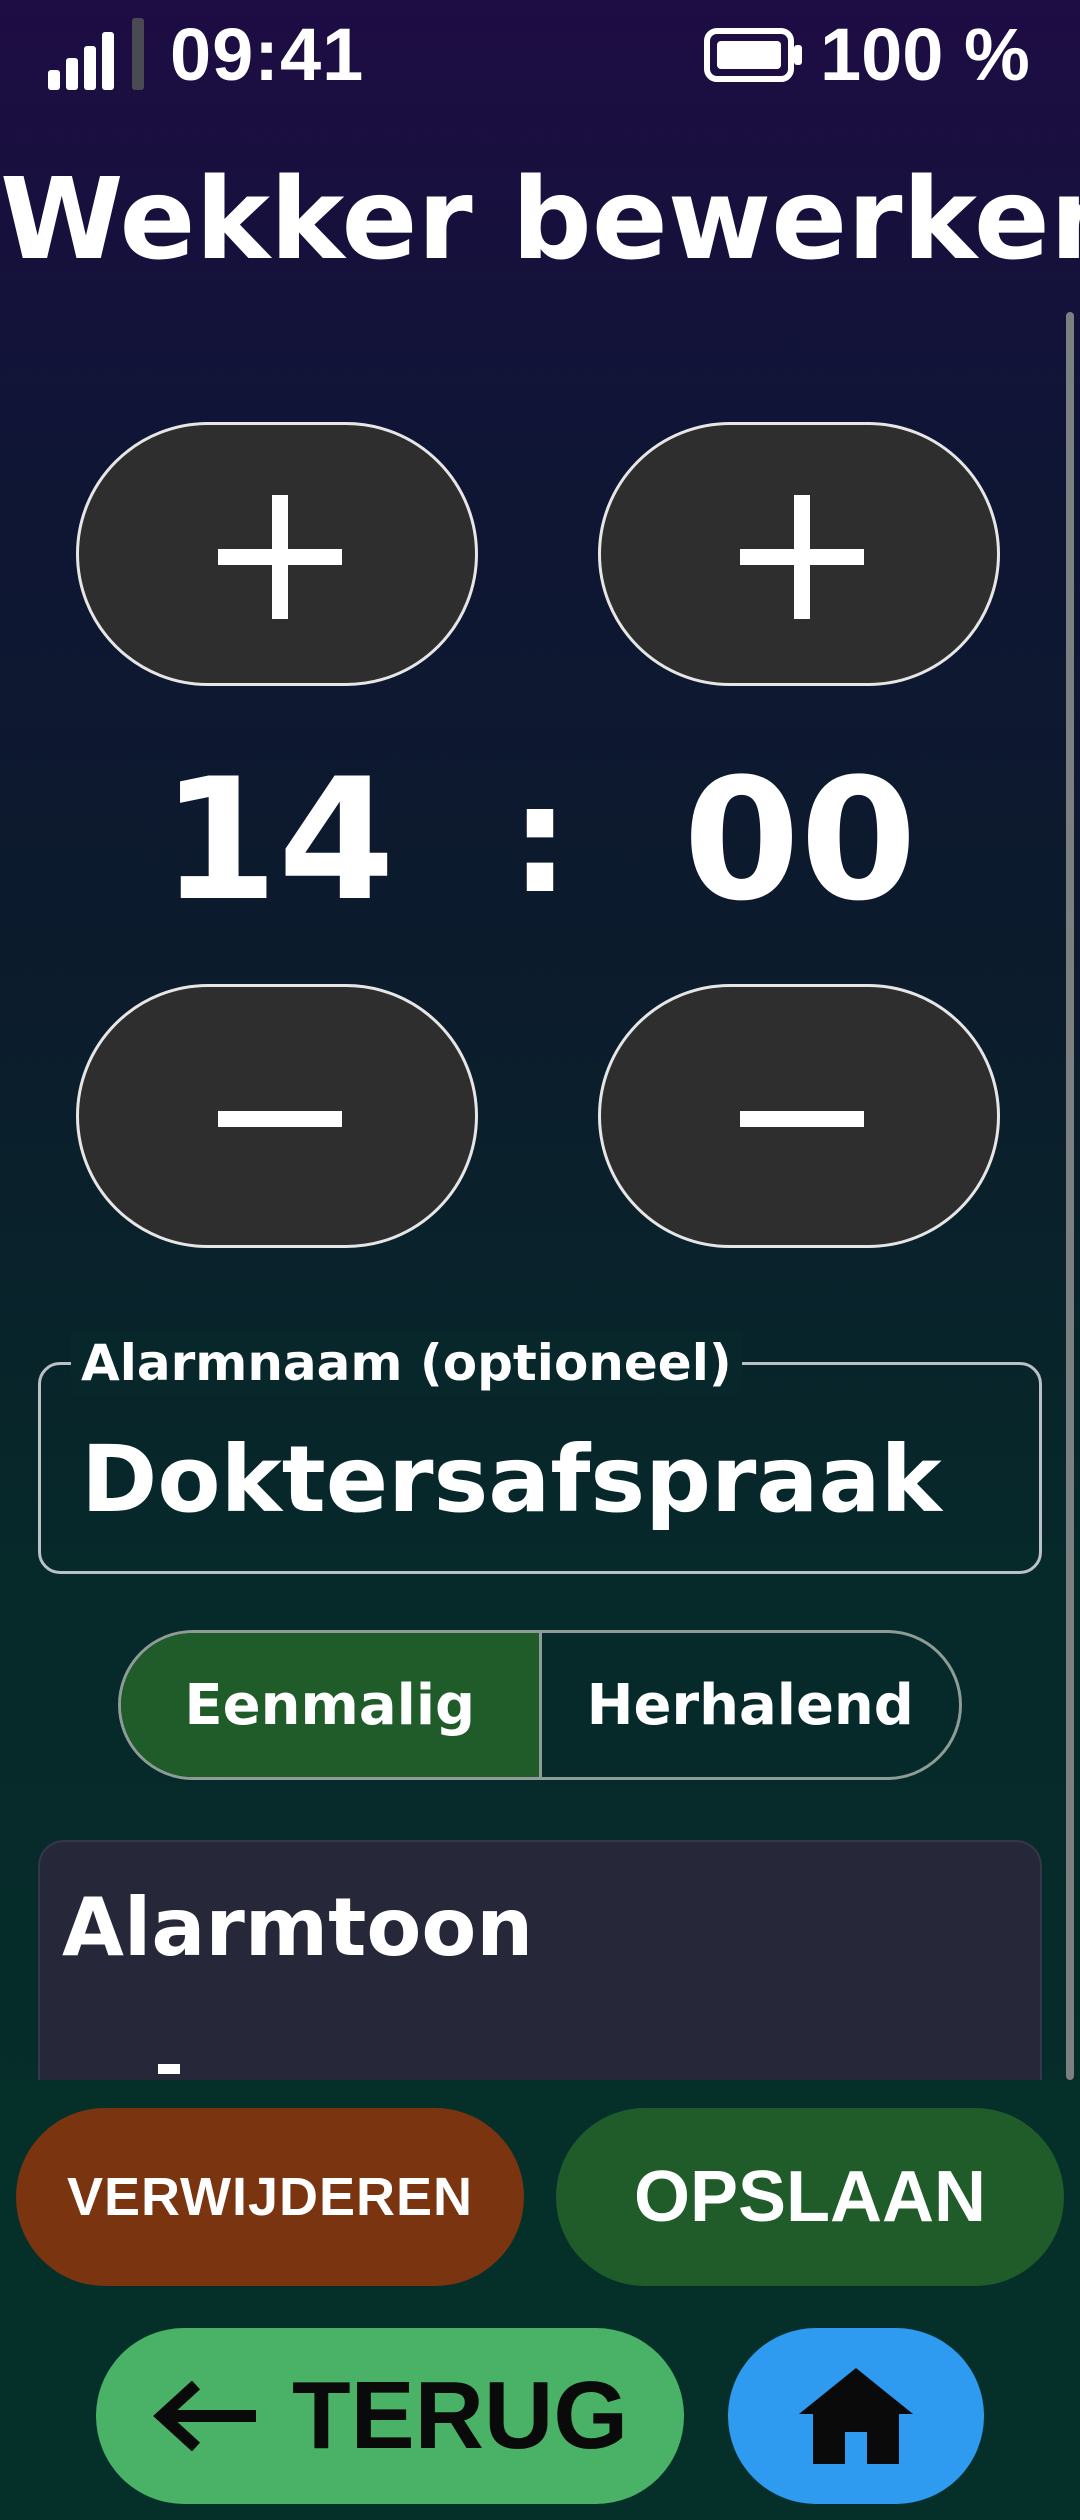 This screenshot has width=1080, height=2520. I want to click on alarm-sound-card: Alarmtoon, so click(540, 1960).